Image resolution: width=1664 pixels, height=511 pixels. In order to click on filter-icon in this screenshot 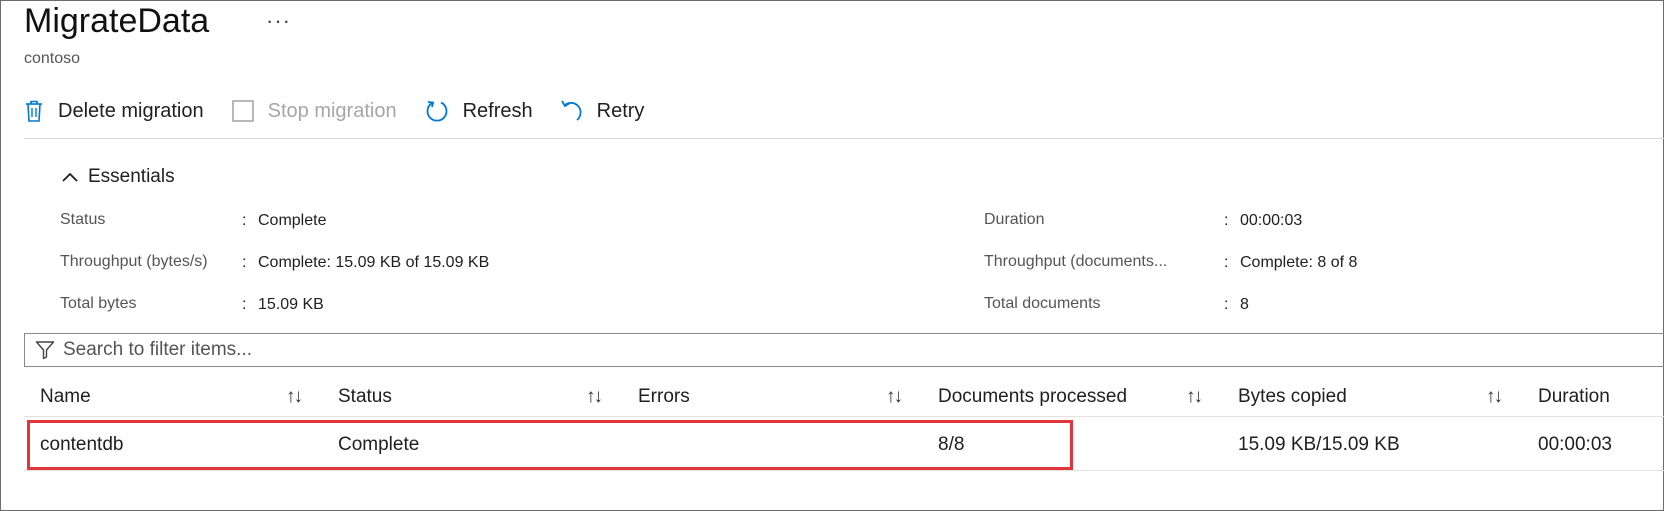, I will do `click(45, 350)`.